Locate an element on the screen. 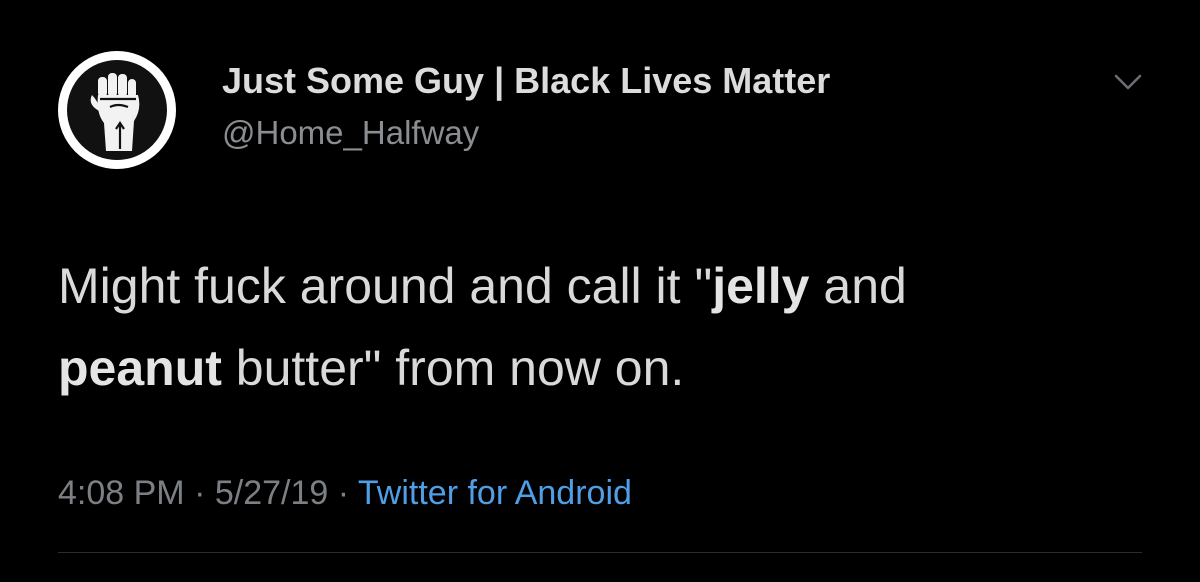  avatar is located at coordinates (117, 110).